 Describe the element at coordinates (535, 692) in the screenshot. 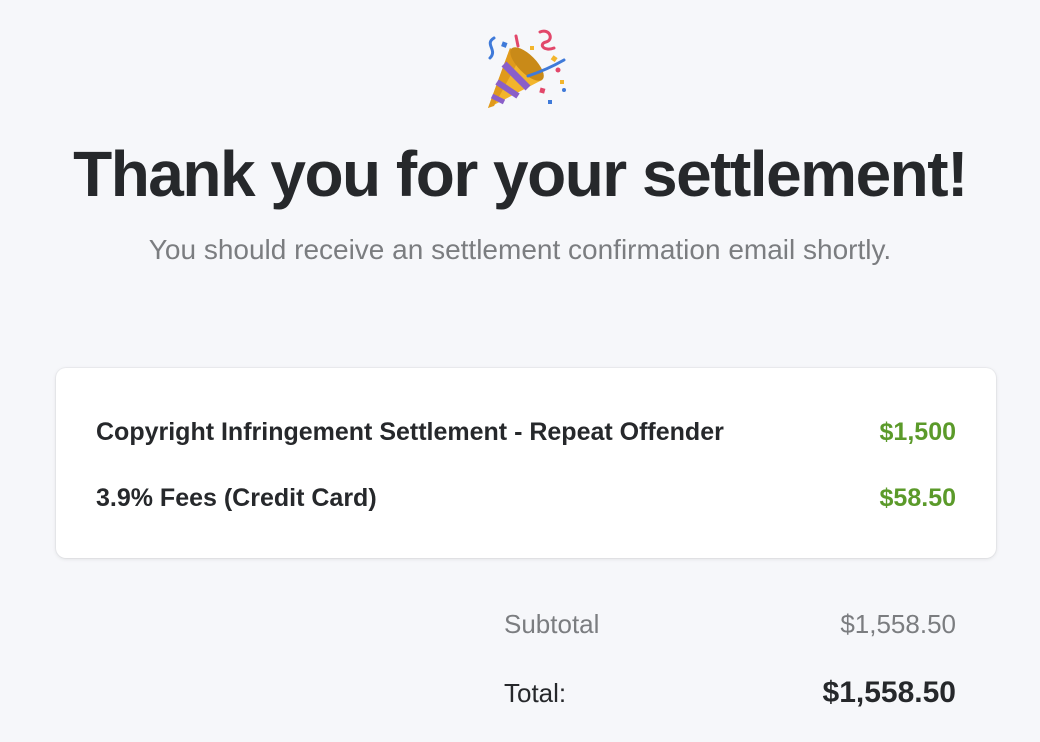

I see `total-label: Total:` at that location.